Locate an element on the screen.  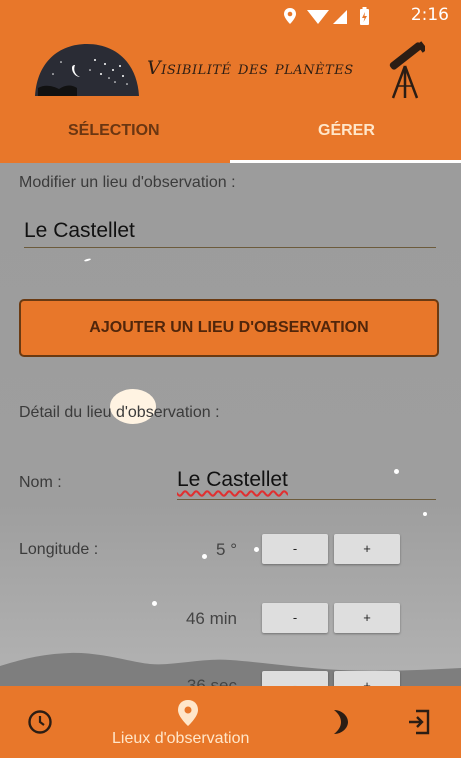
detail-heading: Détail du lieu d'observation : is located at coordinates (119, 412).